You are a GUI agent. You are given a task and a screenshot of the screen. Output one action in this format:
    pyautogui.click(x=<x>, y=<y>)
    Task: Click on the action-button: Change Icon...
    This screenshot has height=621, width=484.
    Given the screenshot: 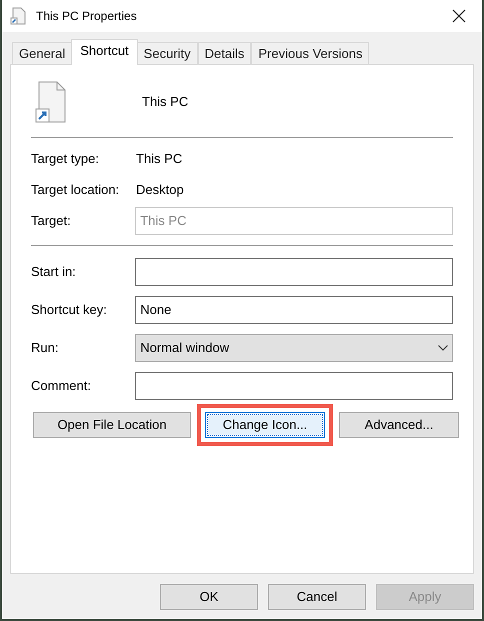 What is the action you would take?
    pyautogui.click(x=265, y=425)
    